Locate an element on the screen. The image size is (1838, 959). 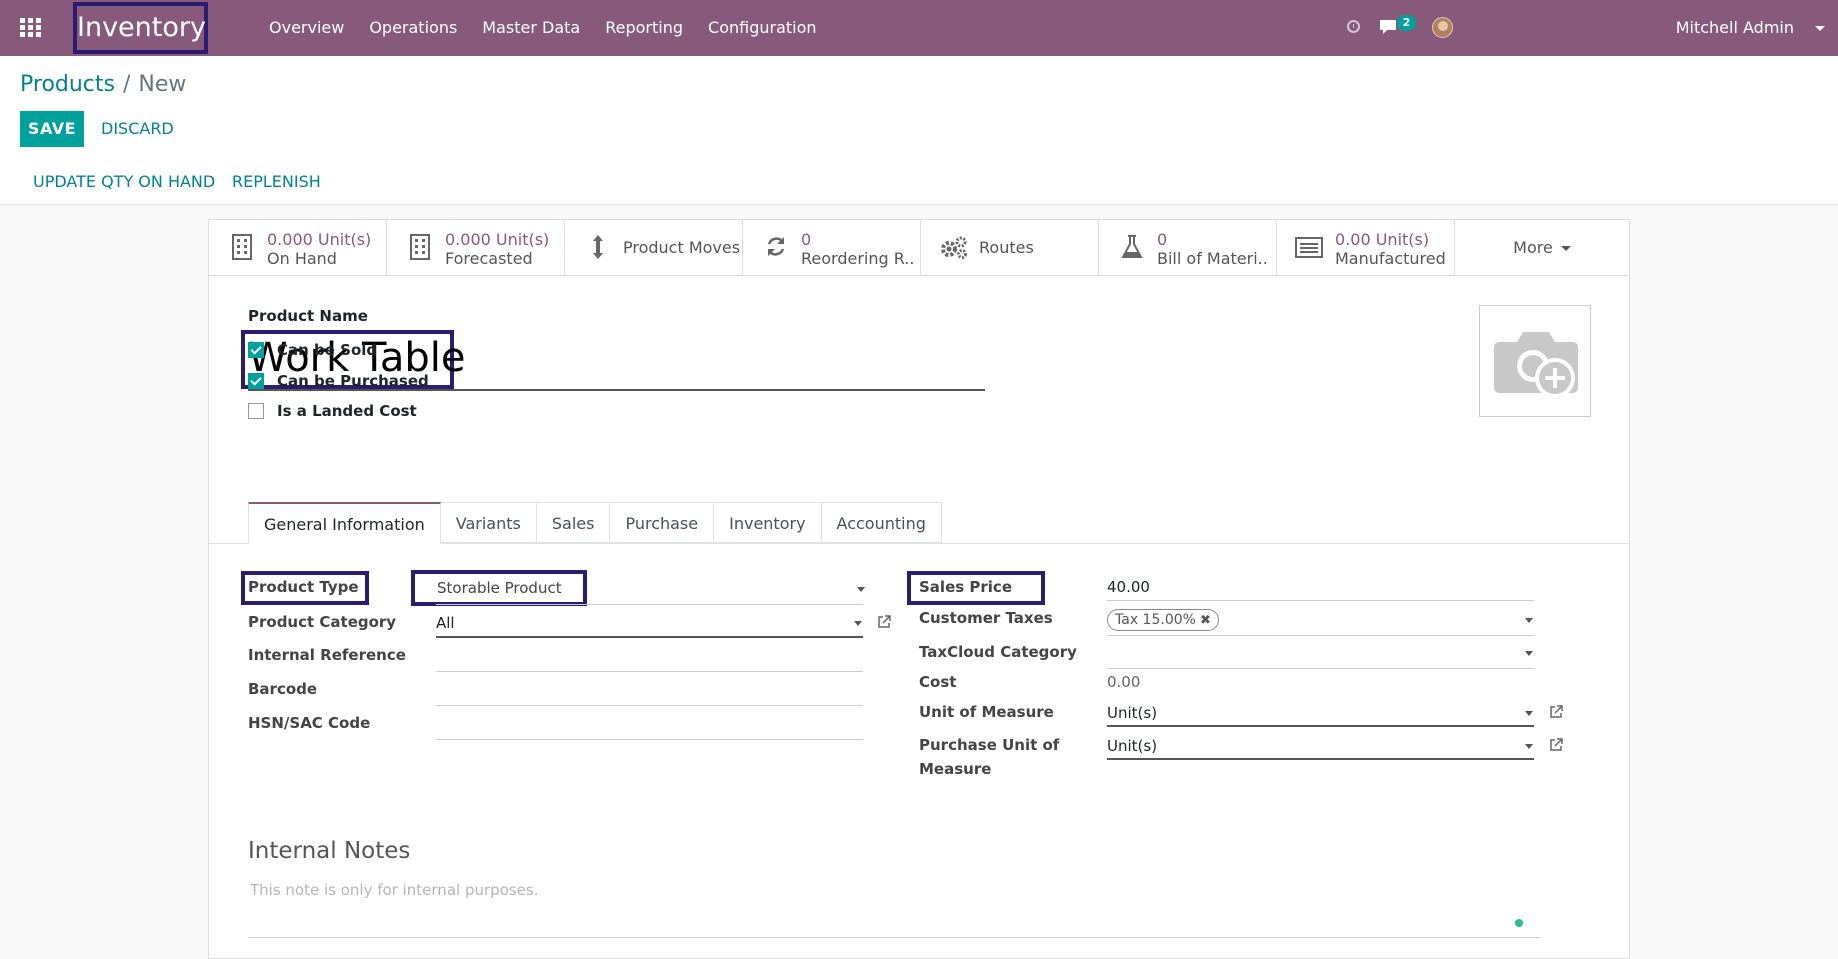
bom-value: 0 is located at coordinates (1162, 239).